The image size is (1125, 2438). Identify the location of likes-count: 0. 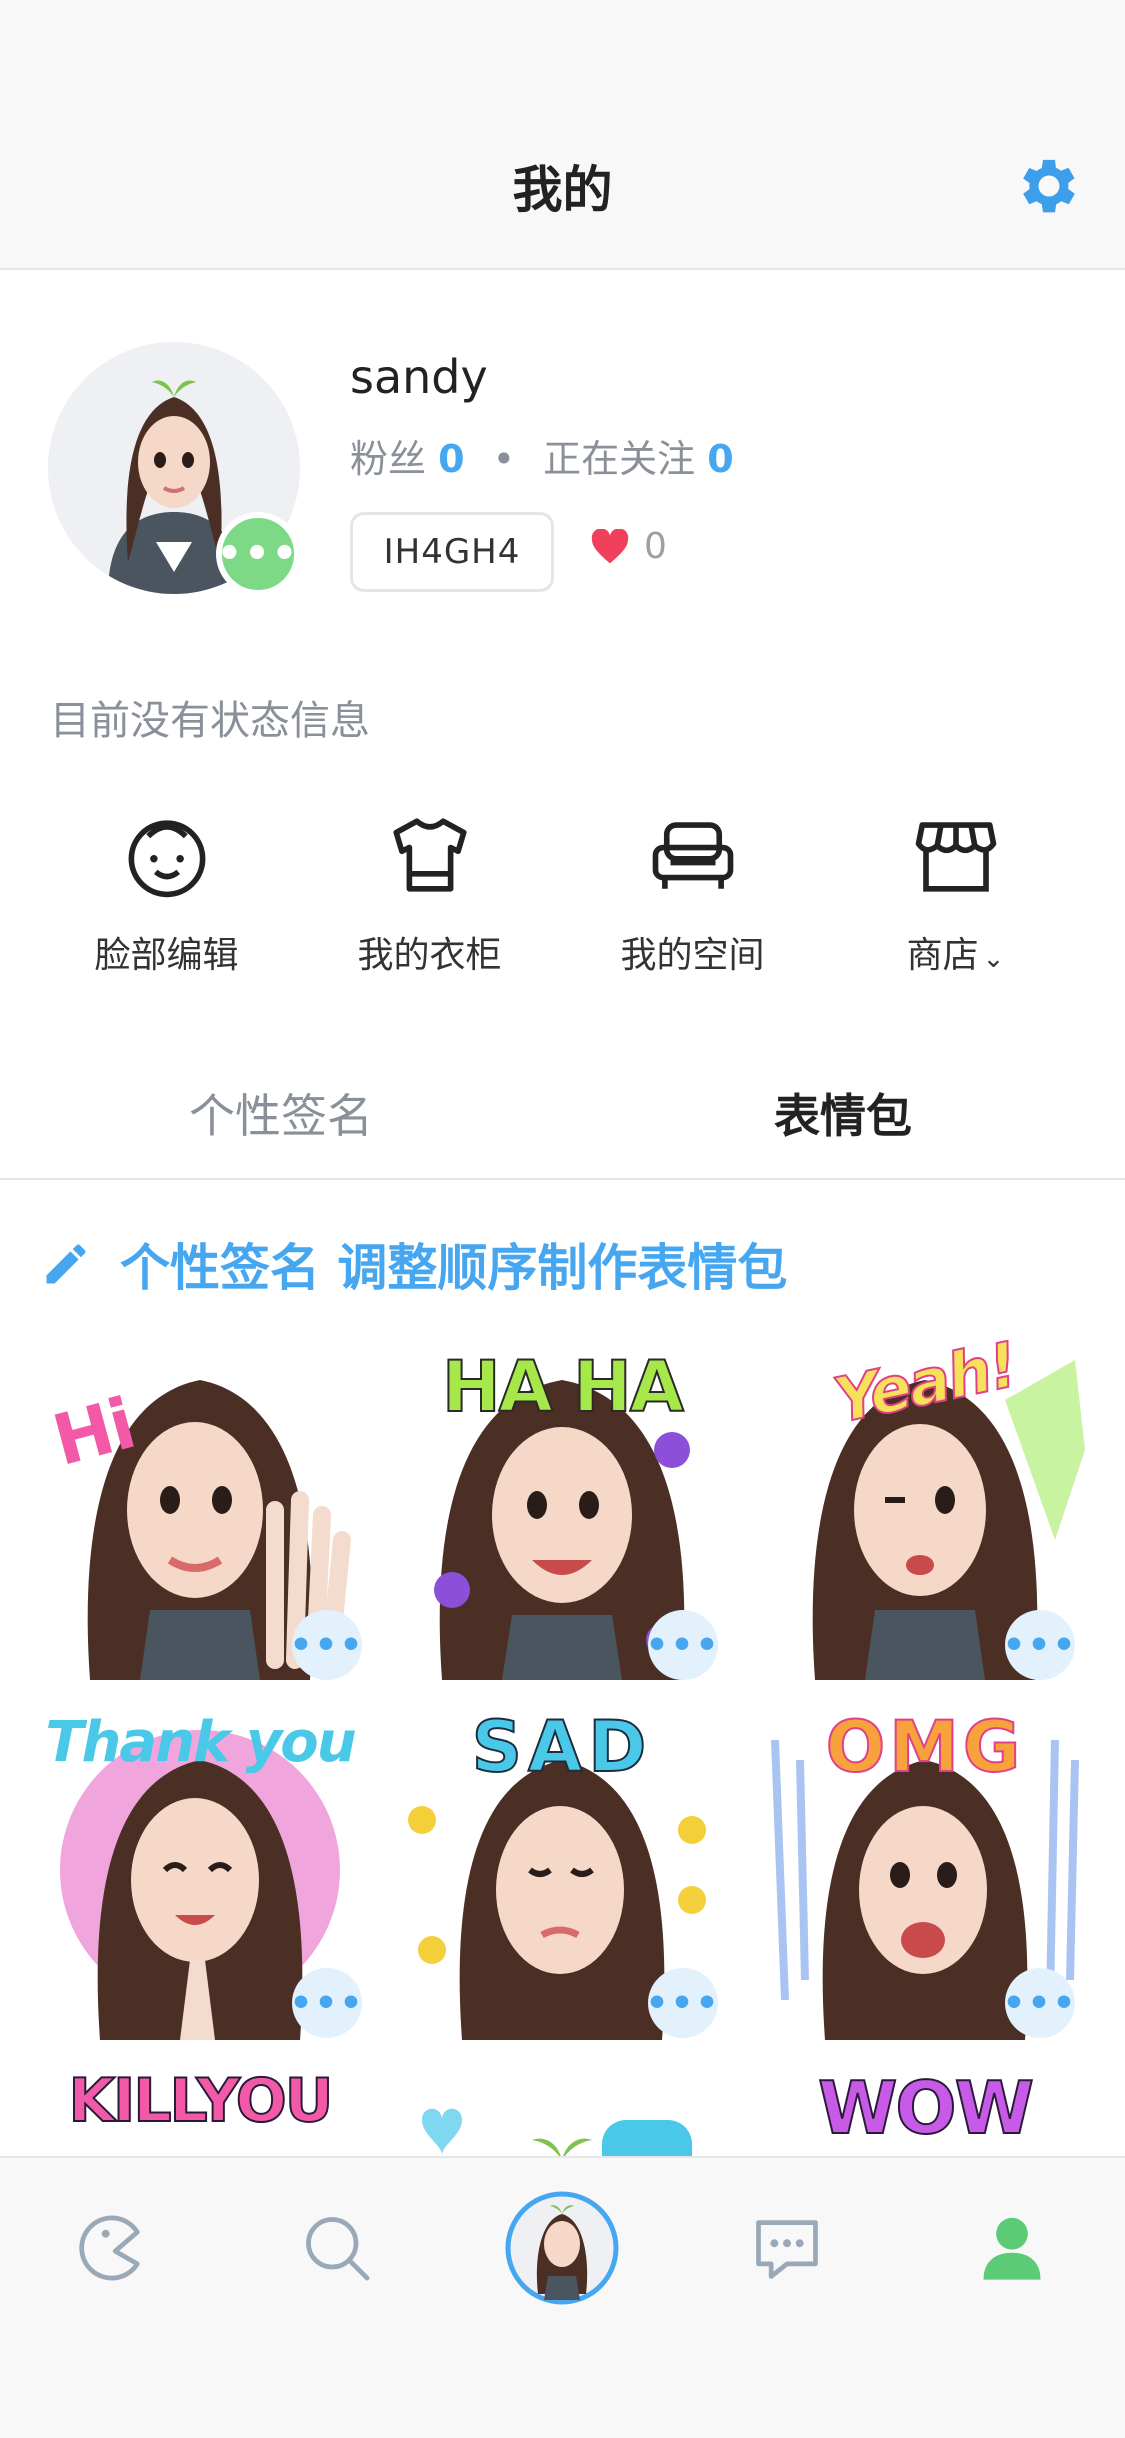
(655, 546).